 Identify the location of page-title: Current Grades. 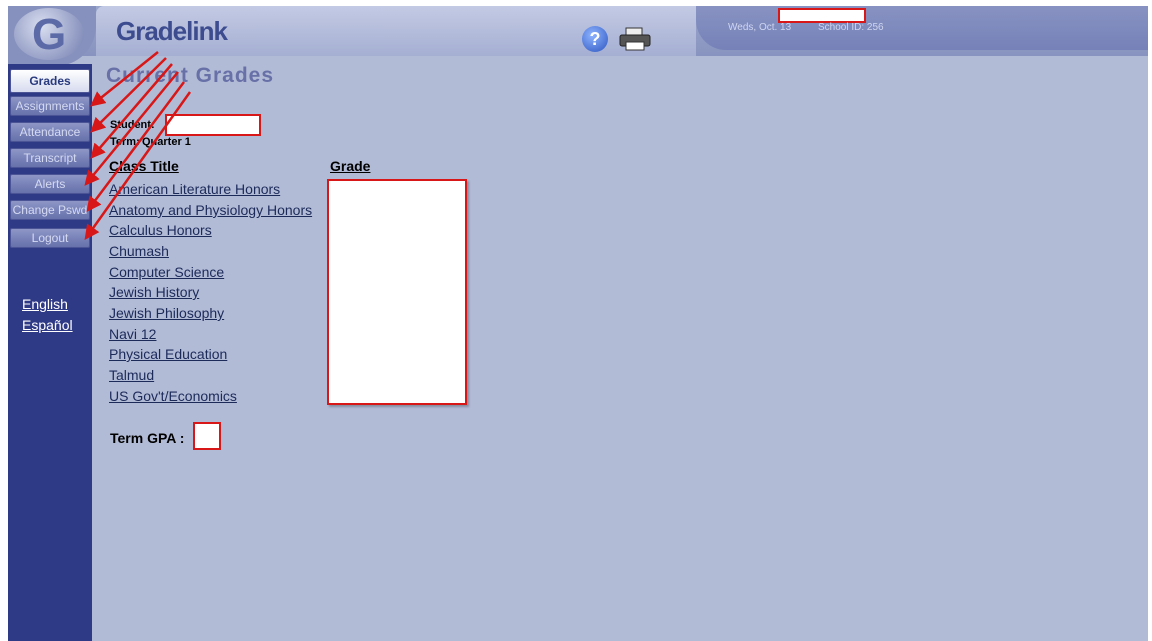
(190, 75).